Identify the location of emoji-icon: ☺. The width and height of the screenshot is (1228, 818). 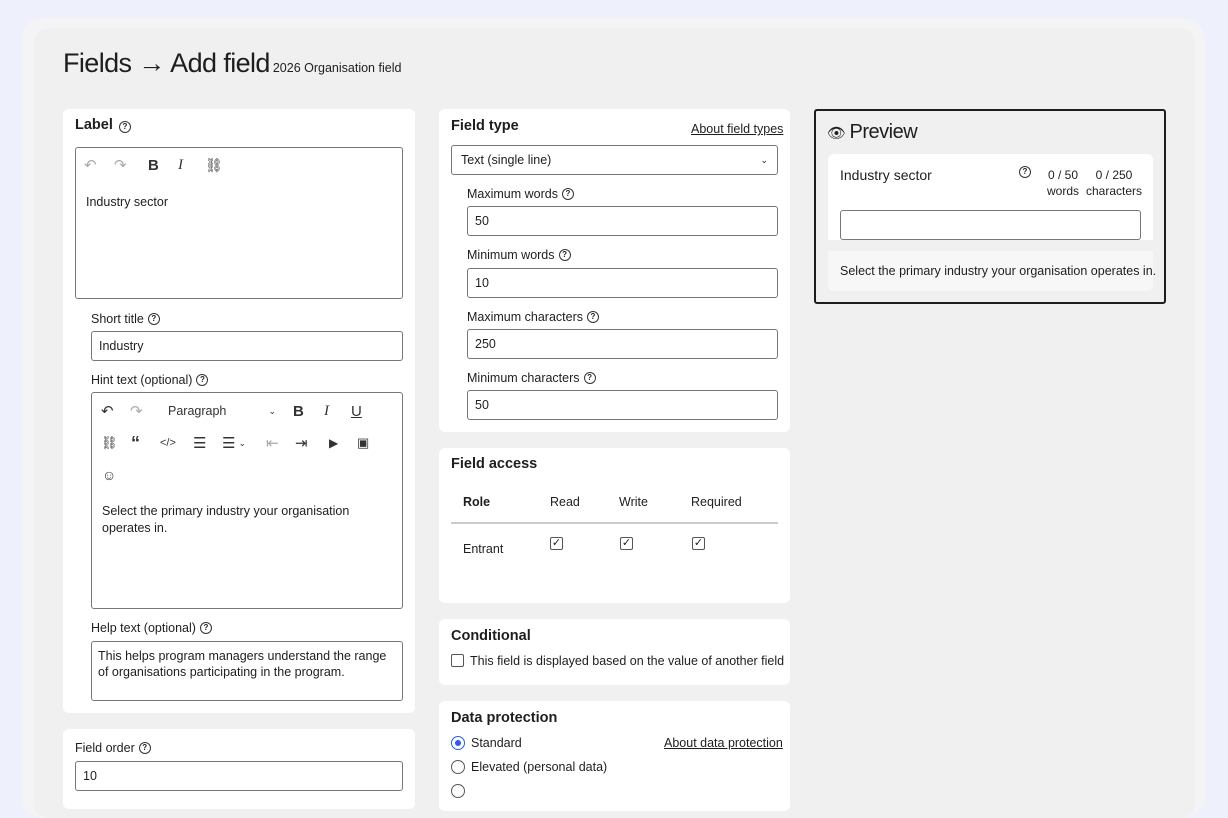
(109, 475).